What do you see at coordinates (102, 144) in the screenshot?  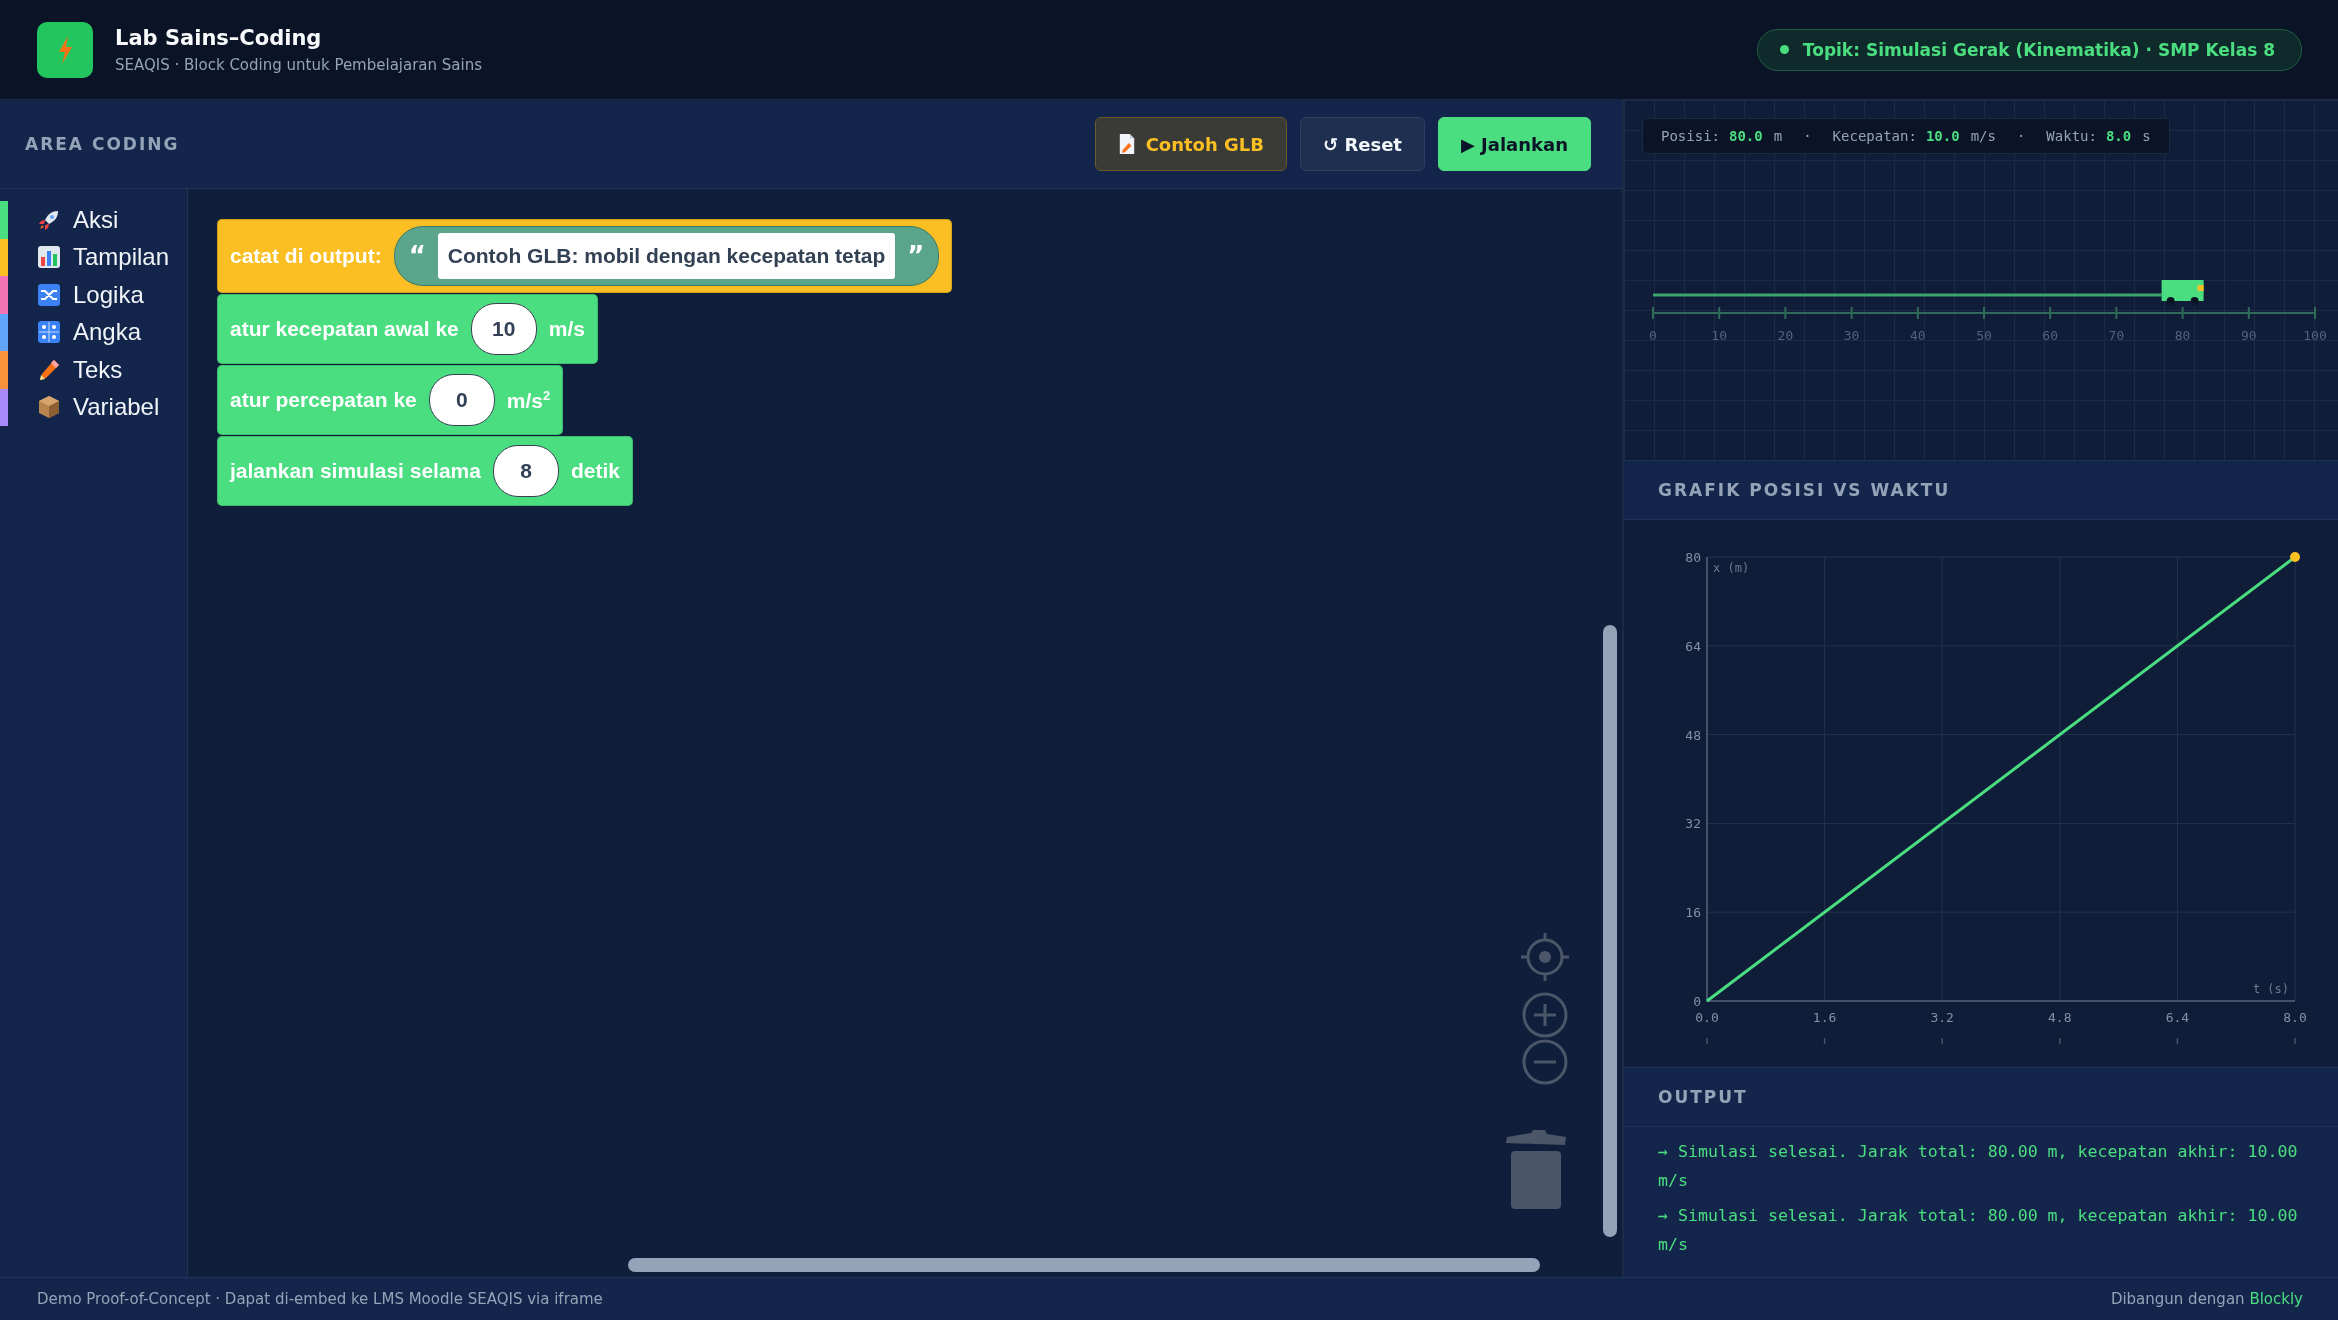 I see `section-title: AREA CODING` at bounding box center [102, 144].